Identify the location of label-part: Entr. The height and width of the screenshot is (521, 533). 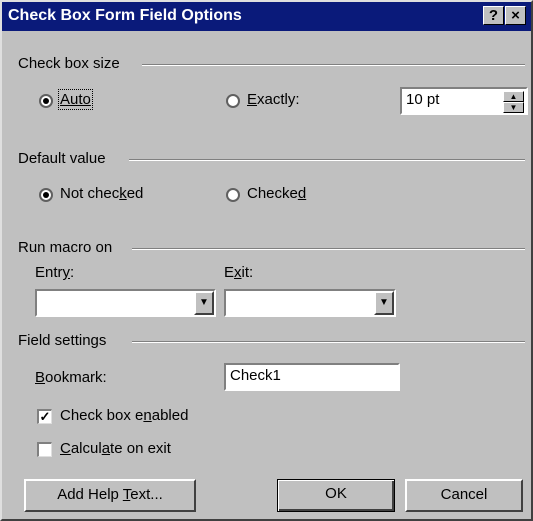
(49, 272).